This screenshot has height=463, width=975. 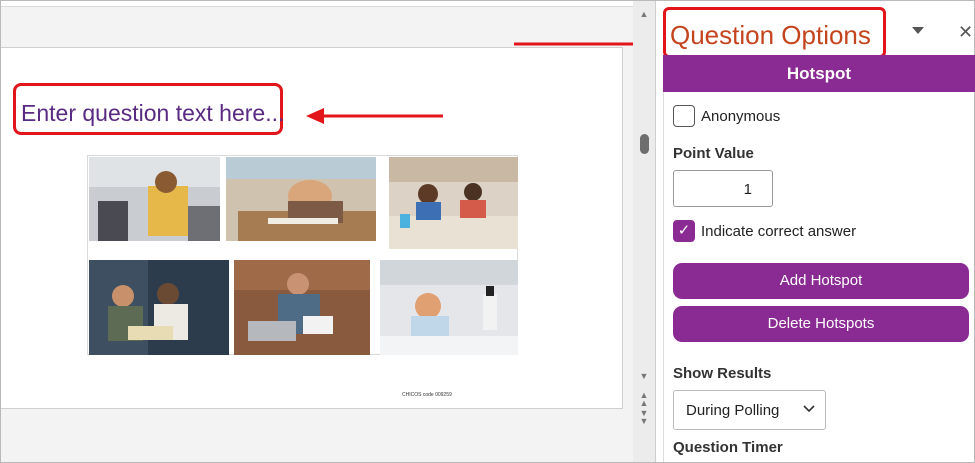 I want to click on question-timer-label: Question Timer, so click(x=728, y=447).